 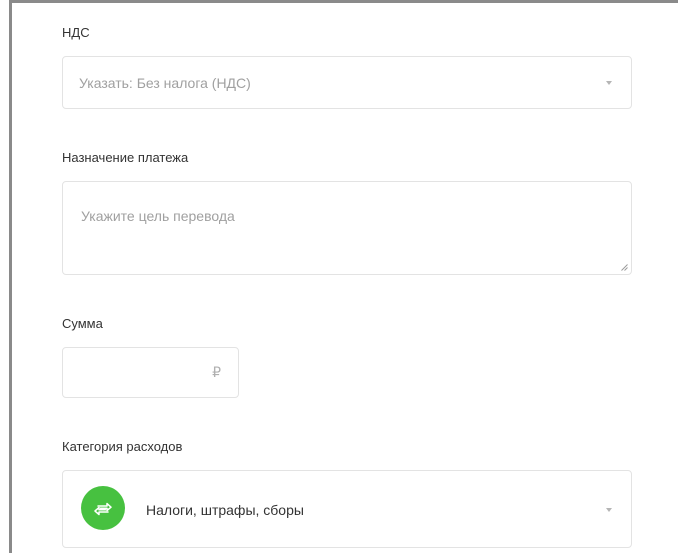 What do you see at coordinates (103, 508) in the screenshot?
I see `transfer-arrows-icon` at bounding box center [103, 508].